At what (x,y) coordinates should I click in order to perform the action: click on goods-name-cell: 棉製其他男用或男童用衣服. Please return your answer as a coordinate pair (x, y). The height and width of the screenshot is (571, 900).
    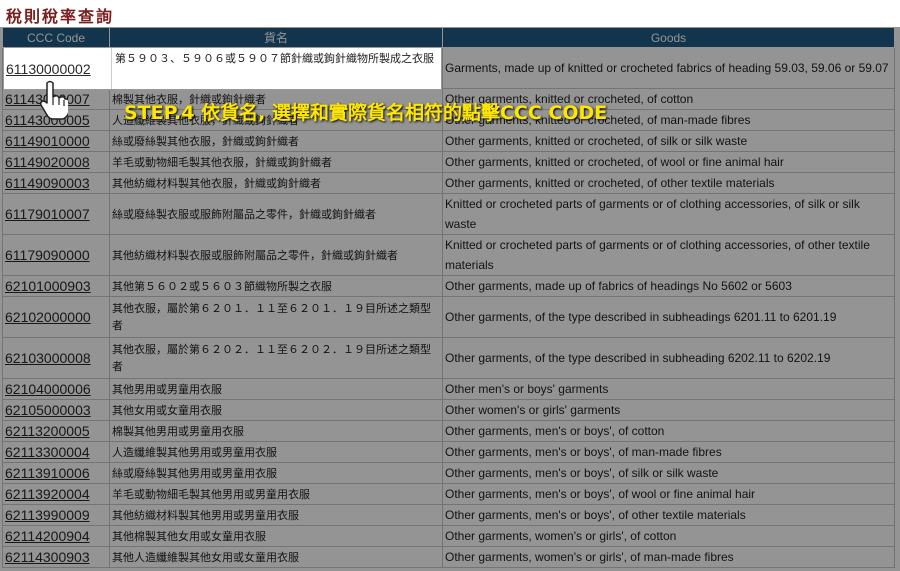
    Looking at the image, I should click on (276, 431).